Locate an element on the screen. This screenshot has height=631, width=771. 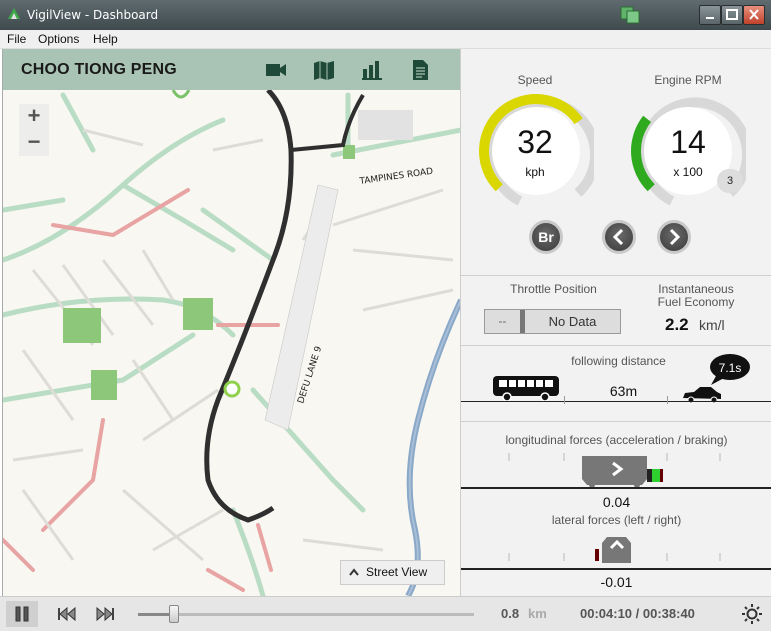
right-arrow-icon is located at coordinates (675, 237).